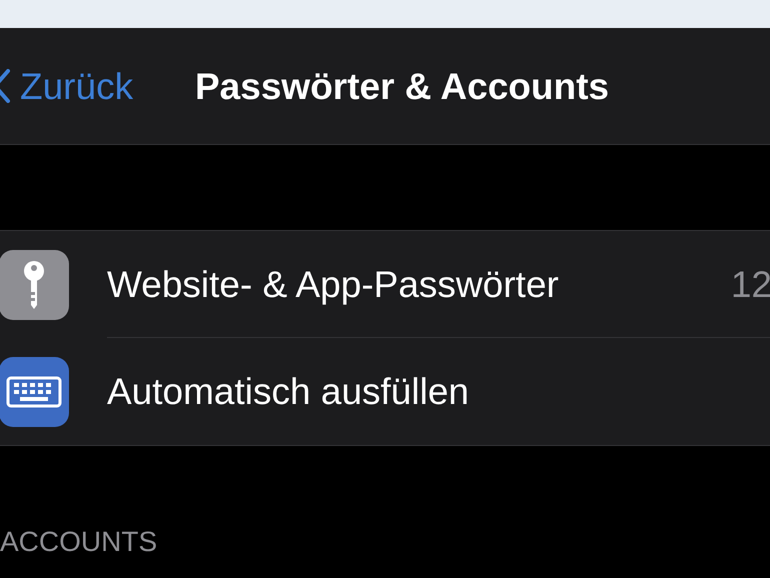  What do you see at coordinates (333, 284) in the screenshot?
I see `row-label: Website- & App-Passwörter` at bounding box center [333, 284].